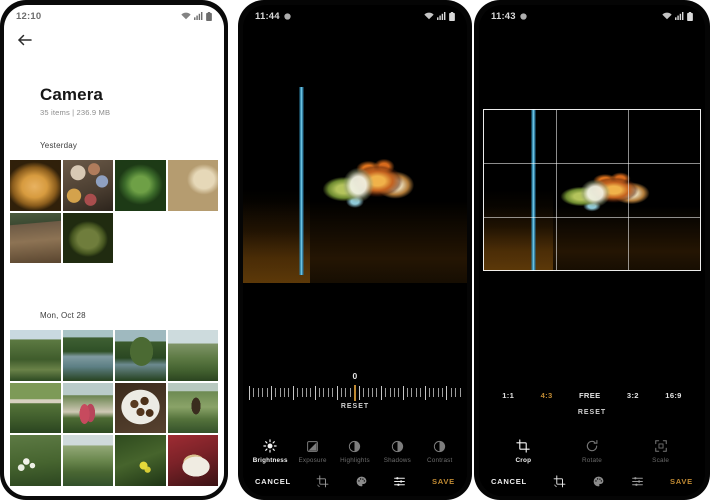  Describe the element at coordinates (270, 451) in the screenshot. I see `tool-brightness: Brightness` at that location.